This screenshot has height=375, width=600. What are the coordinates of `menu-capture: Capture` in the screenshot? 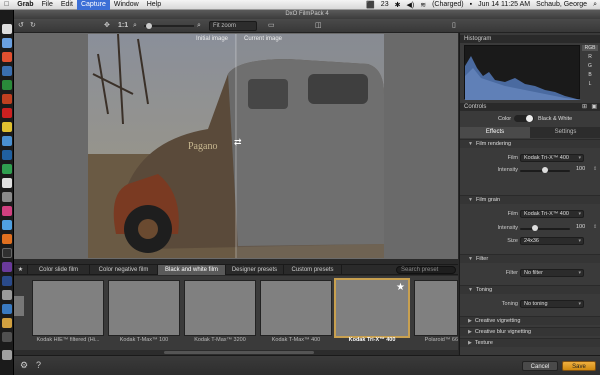 It's located at (93, 5).